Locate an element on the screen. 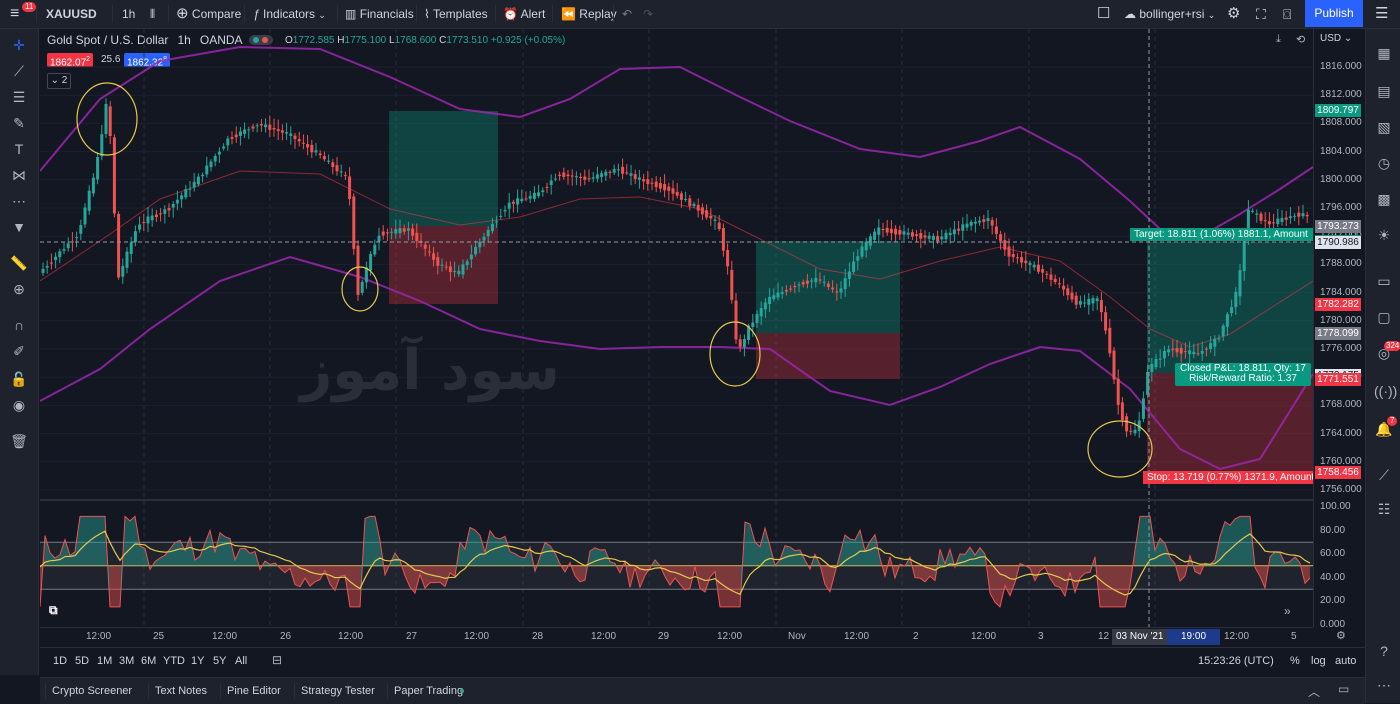  compare-button: ⊕ Compare is located at coordinates (208, 14).